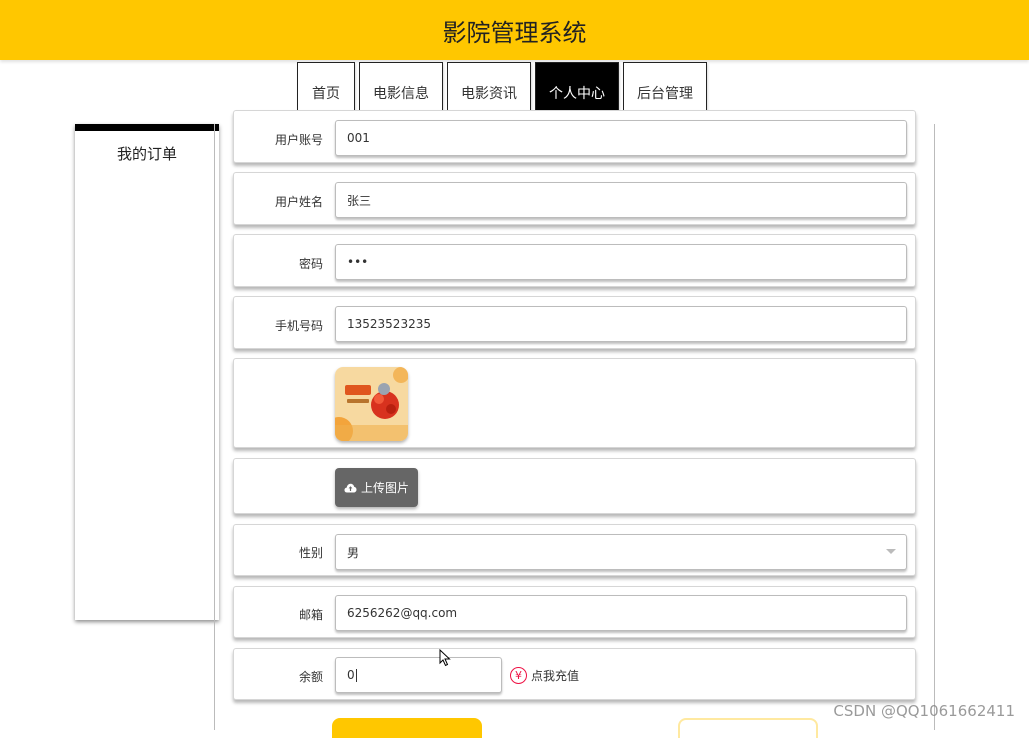 The image size is (1029, 738). I want to click on form-row-phone: 手机号码 13523523235, so click(574, 322).